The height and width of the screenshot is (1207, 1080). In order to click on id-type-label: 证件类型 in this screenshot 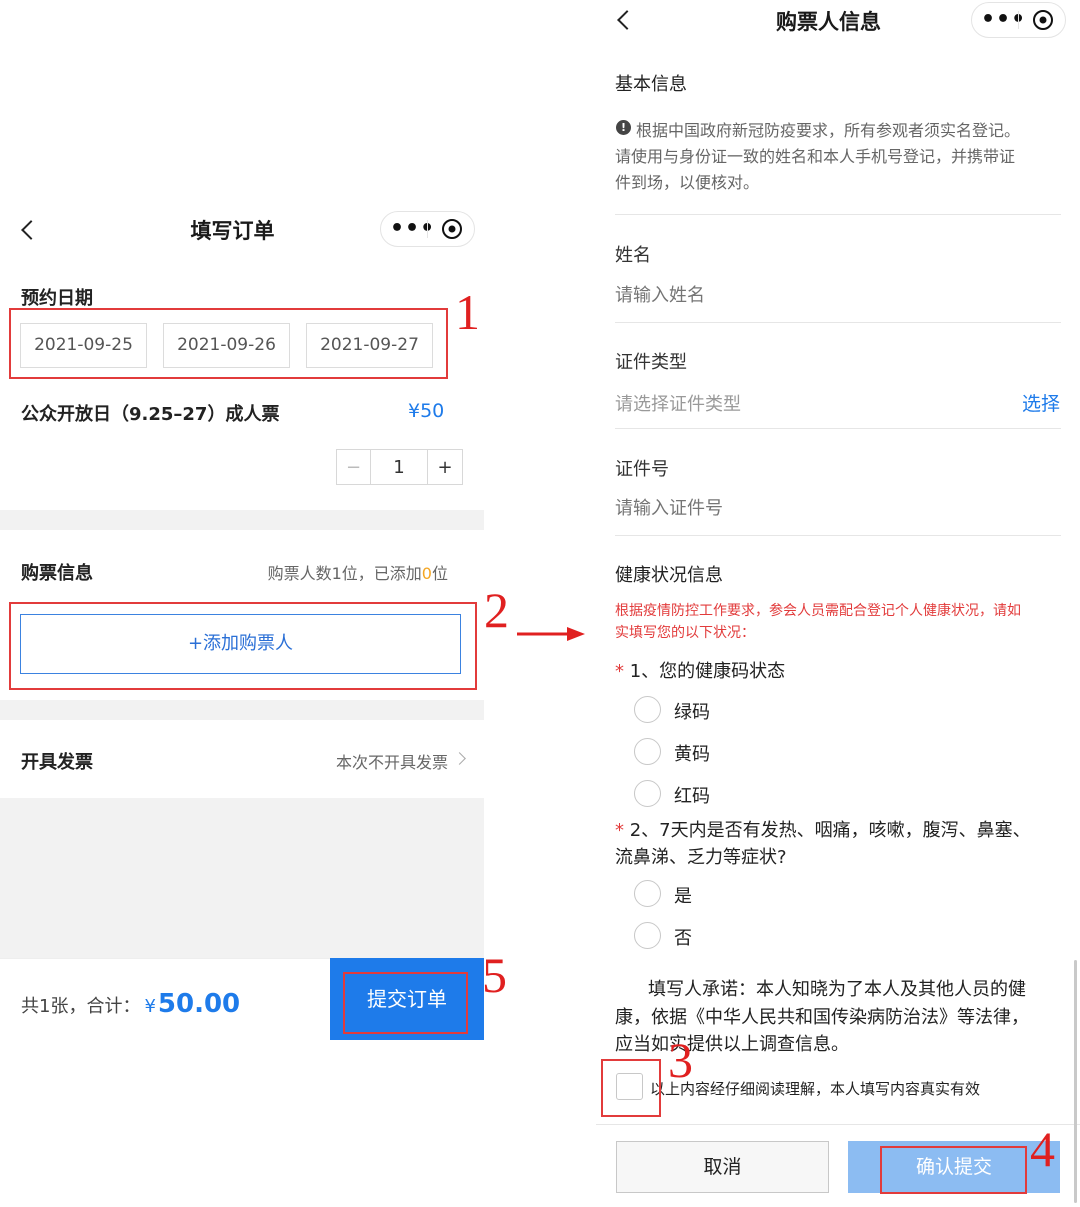, I will do `click(651, 362)`.